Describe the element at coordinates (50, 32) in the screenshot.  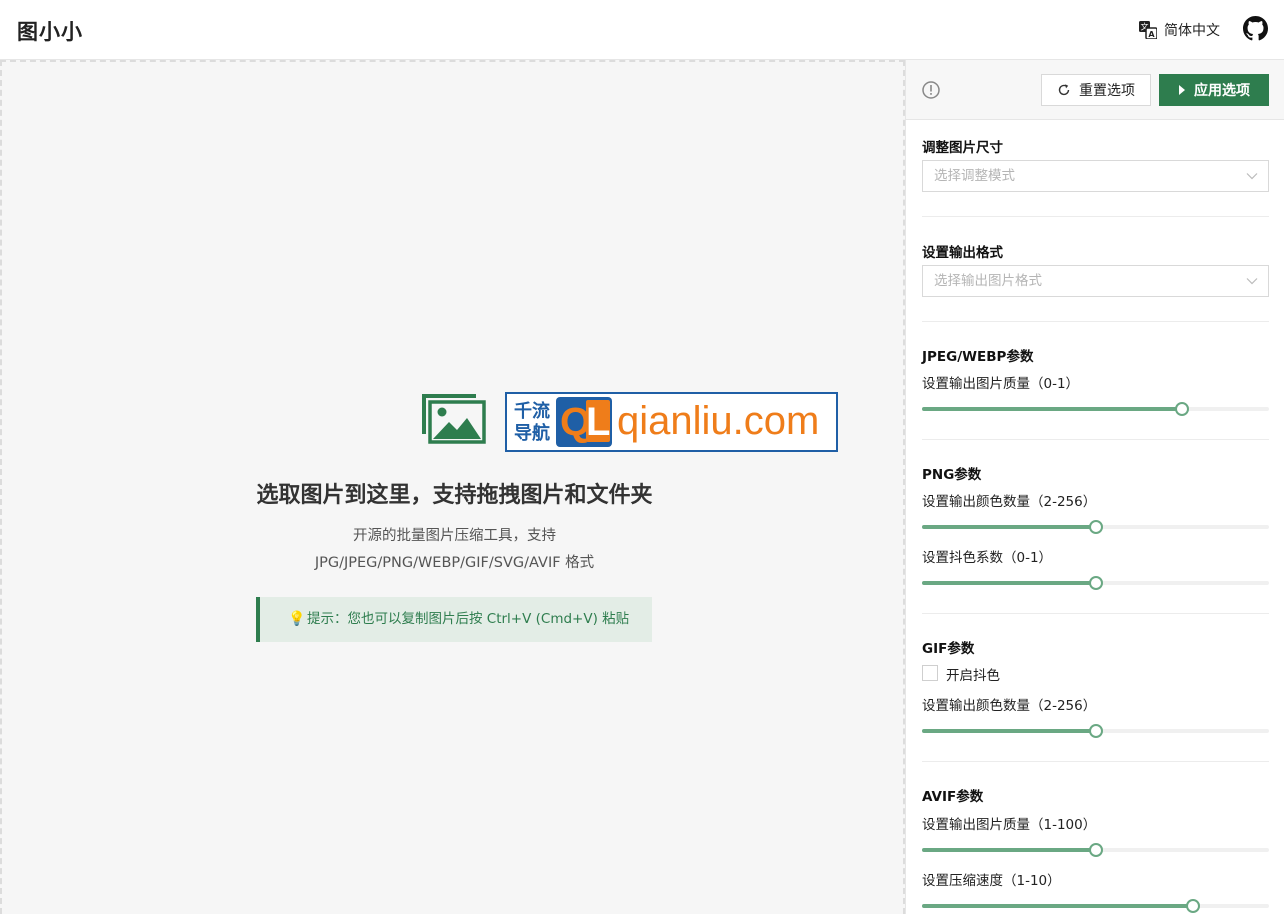
I see `app-title: 图小小` at that location.